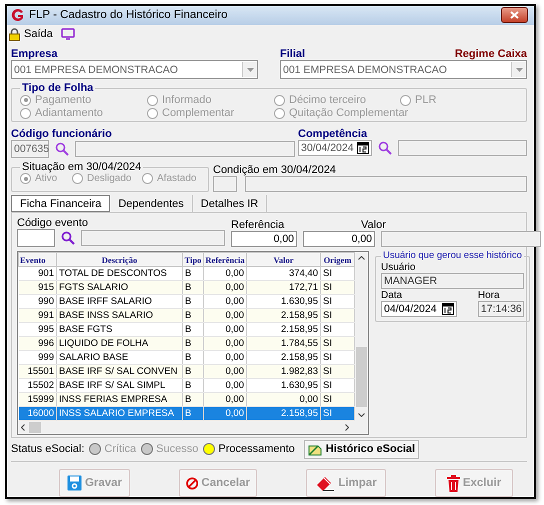 The width and height of the screenshot is (544, 505). I want to click on empresa-label: Empresa, so click(34, 54).